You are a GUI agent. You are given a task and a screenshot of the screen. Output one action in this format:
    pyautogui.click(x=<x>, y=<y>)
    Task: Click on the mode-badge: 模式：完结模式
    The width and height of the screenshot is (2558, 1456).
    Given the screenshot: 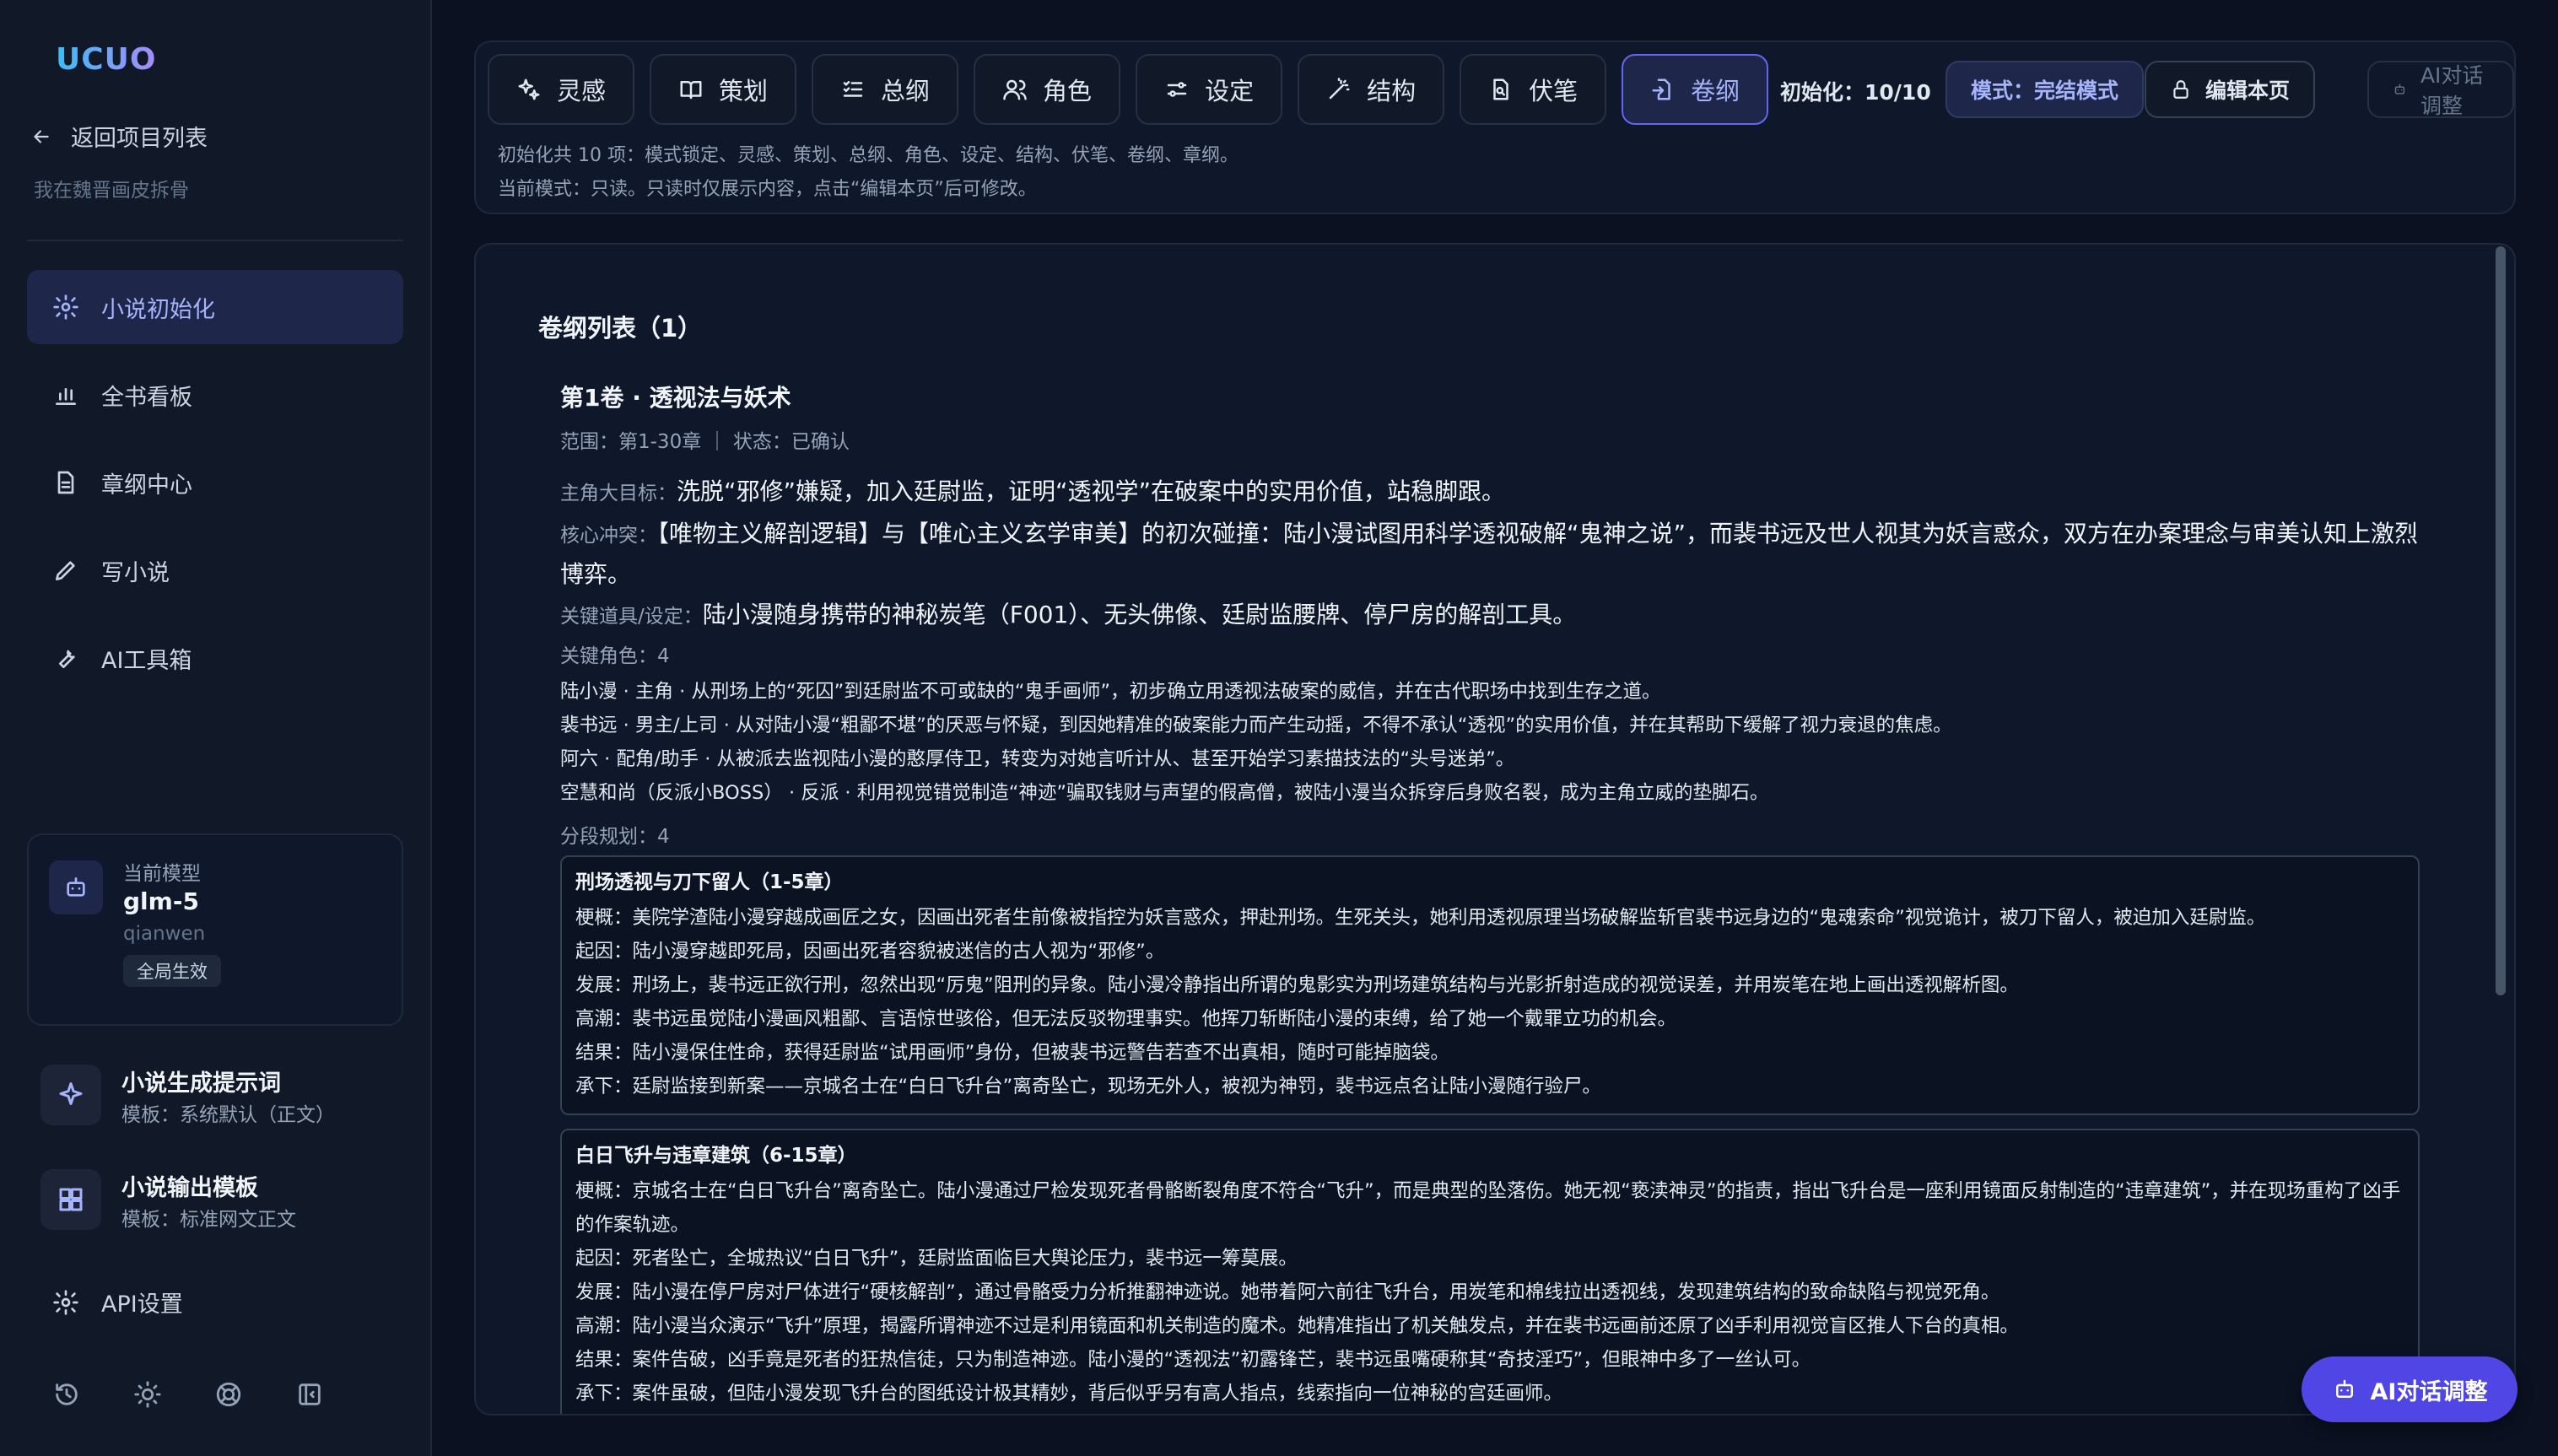 What is the action you would take?
    pyautogui.click(x=2045, y=89)
    